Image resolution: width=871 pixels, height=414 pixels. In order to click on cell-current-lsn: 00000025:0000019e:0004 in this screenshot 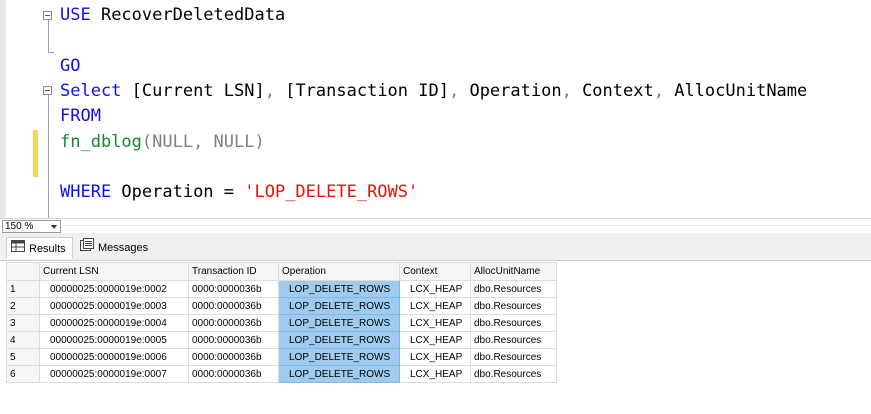, I will do `click(114, 323)`.